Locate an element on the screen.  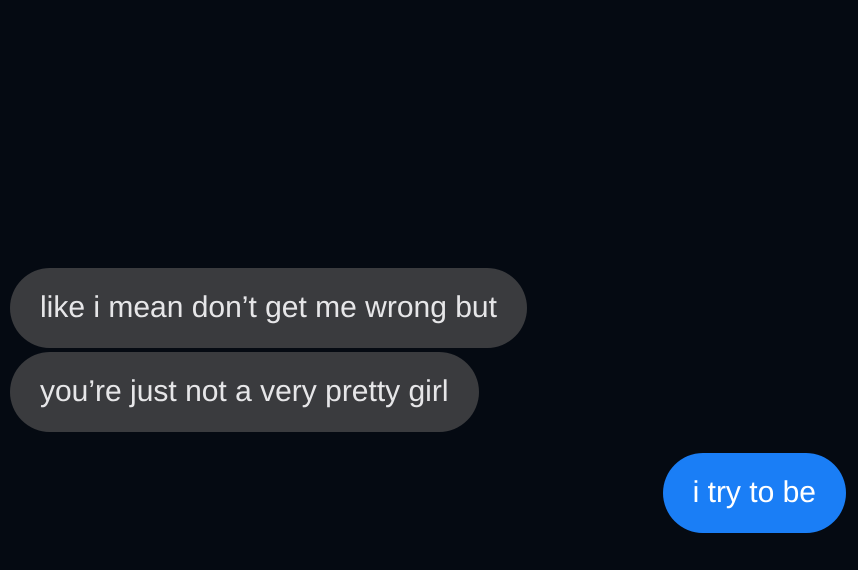
sent-message: i try to be is located at coordinates (754, 493).